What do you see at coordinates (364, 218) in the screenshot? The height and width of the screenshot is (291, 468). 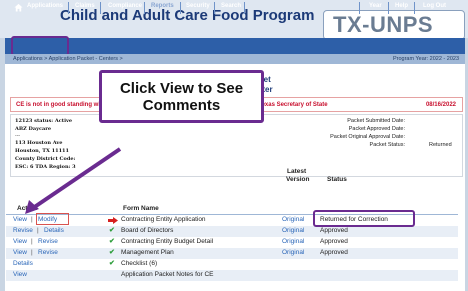 I see `status-highlight` at bounding box center [364, 218].